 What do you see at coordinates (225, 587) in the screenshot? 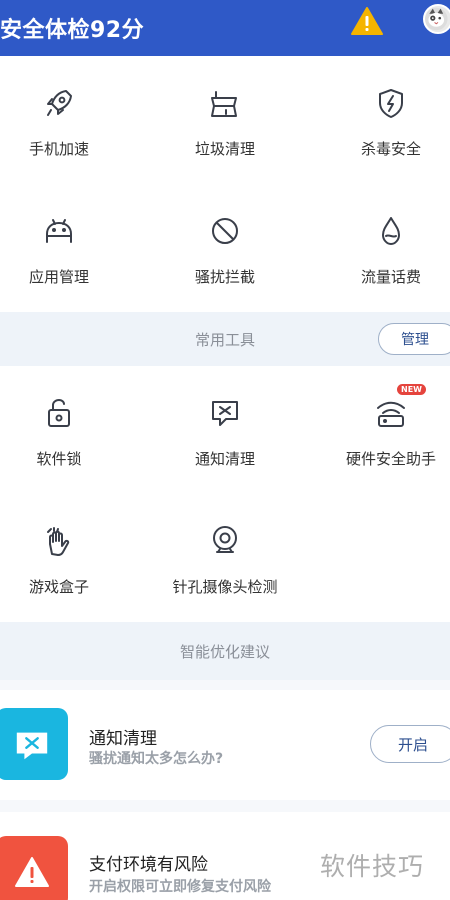
I see `tool-label: 针孔摄像头检测` at bounding box center [225, 587].